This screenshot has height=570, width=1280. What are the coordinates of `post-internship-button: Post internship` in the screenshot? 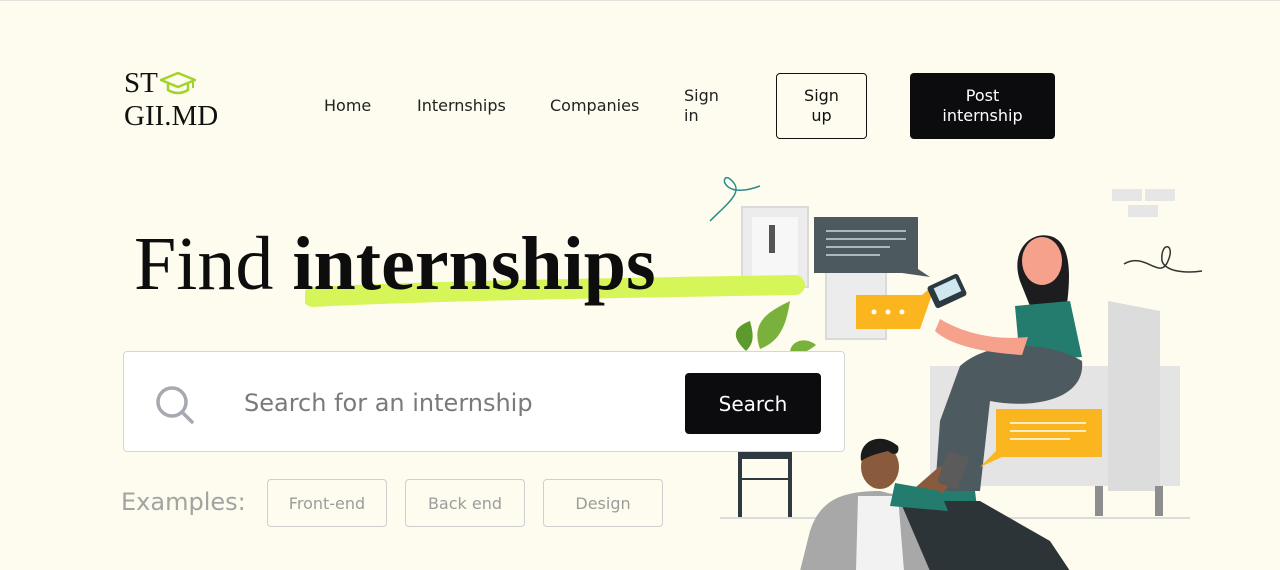 It's located at (982, 106).